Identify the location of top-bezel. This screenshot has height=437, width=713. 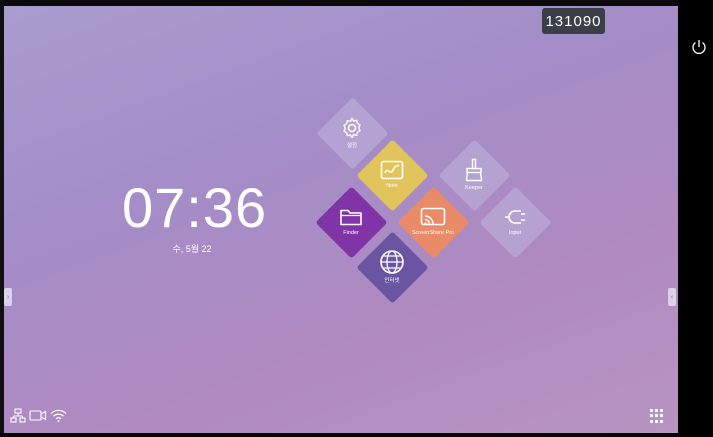
(356, 3).